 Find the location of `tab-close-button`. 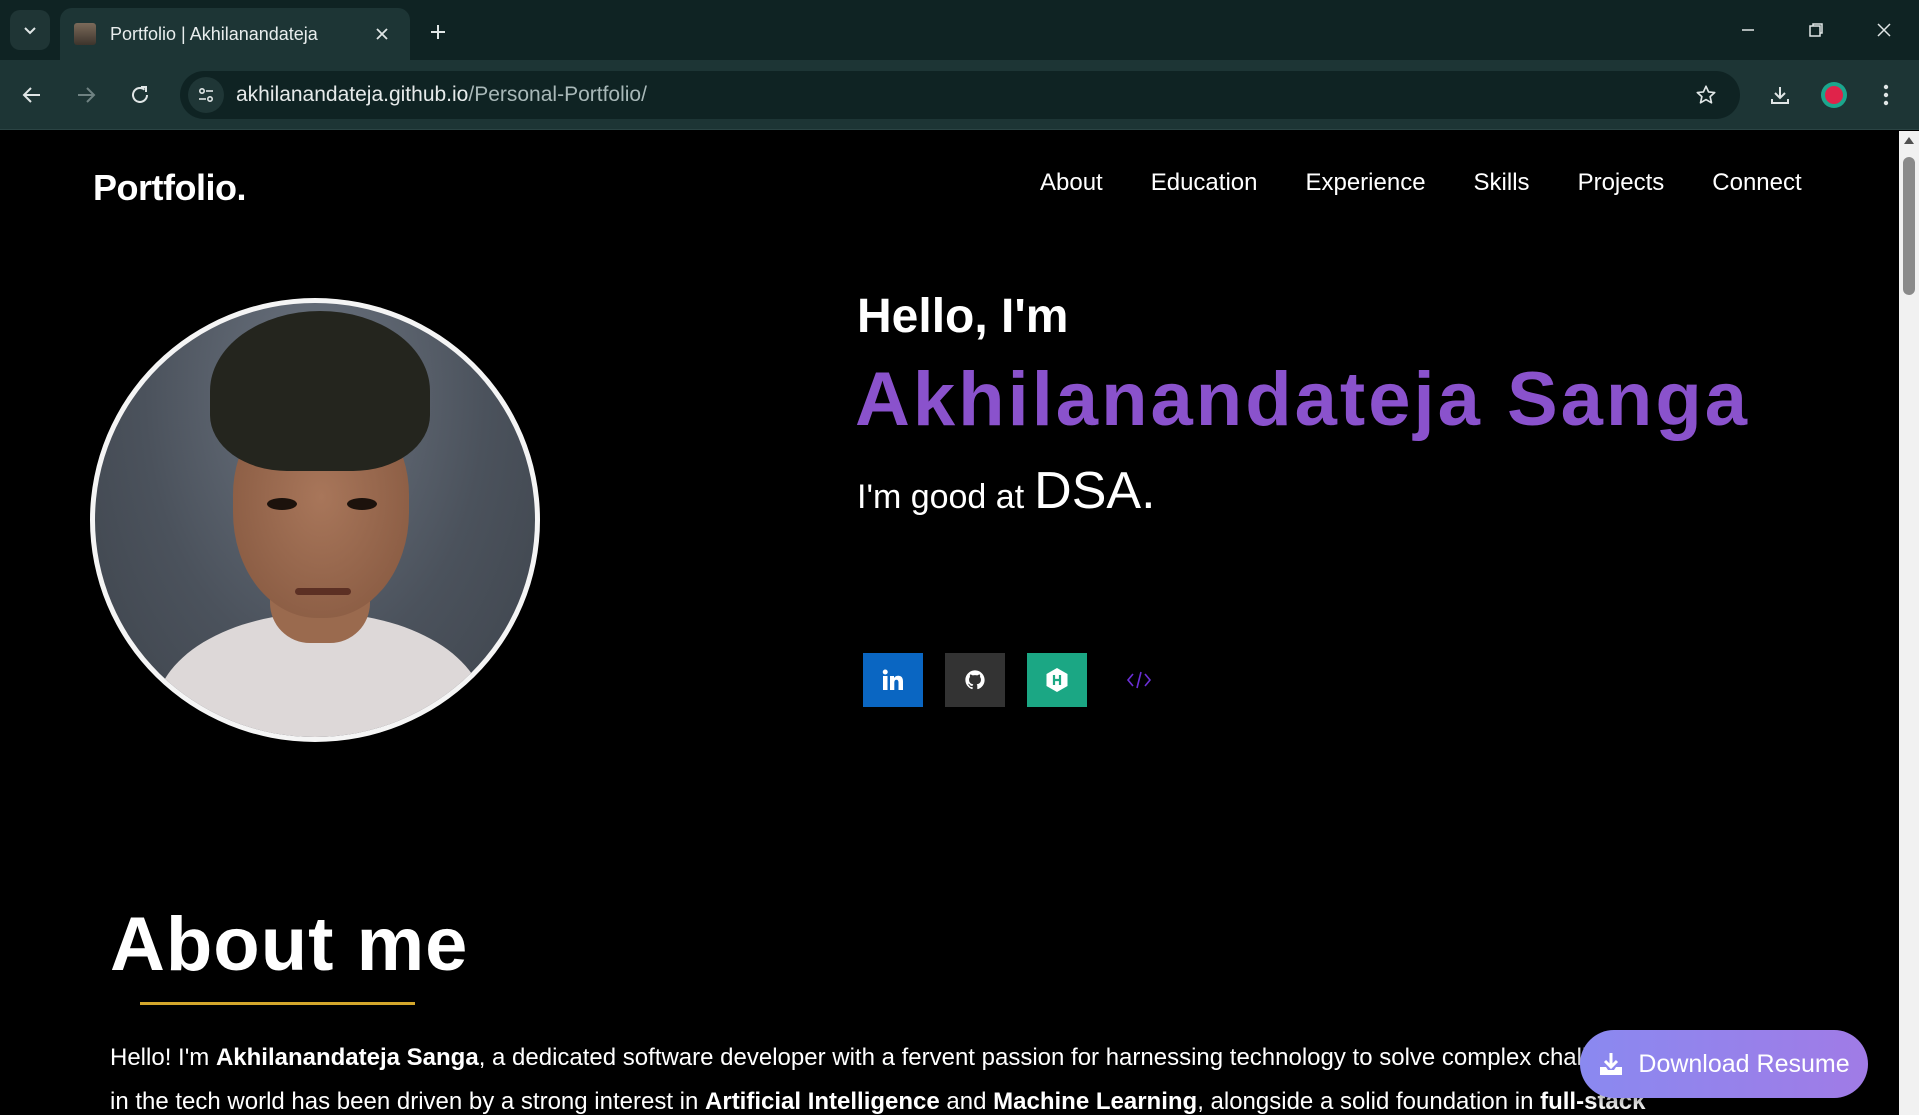

tab-close-button is located at coordinates (382, 34).